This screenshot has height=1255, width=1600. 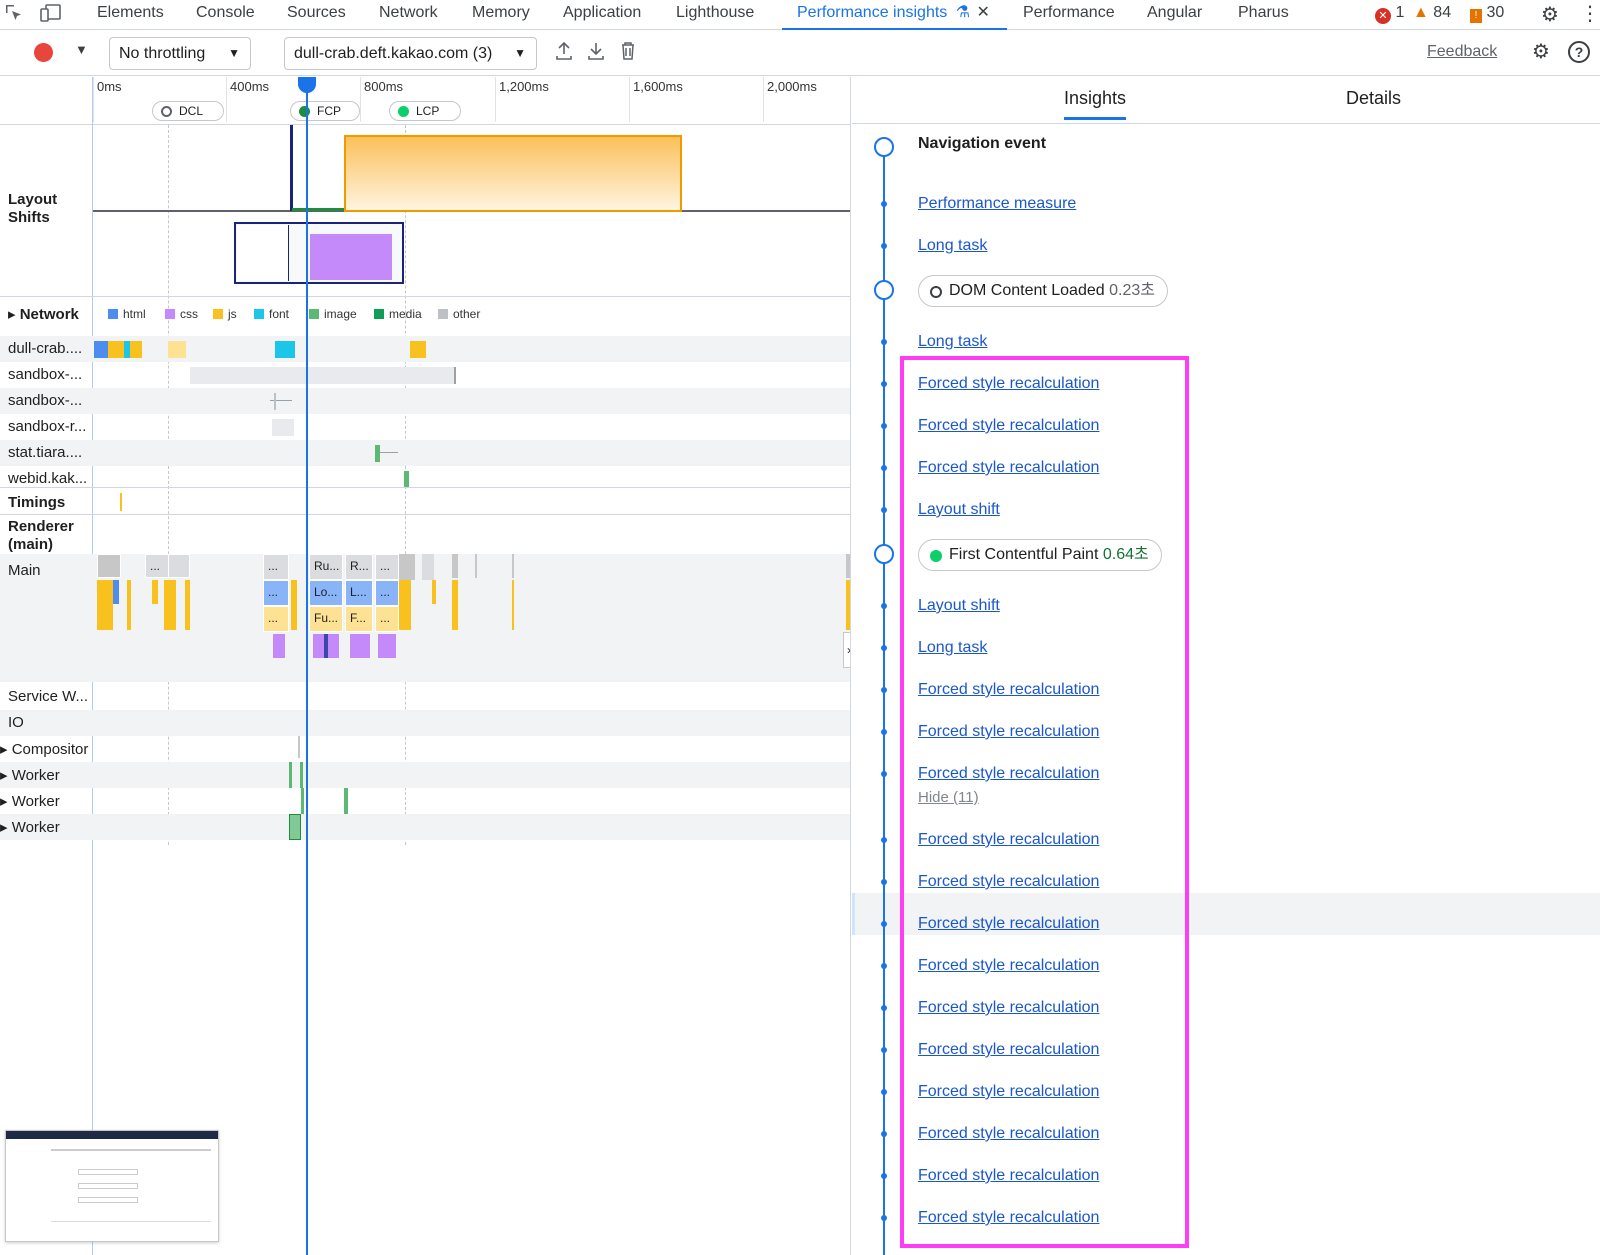 What do you see at coordinates (948, 797) in the screenshot?
I see `hide-group-link: Hide (11)` at bounding box center [948, 797].